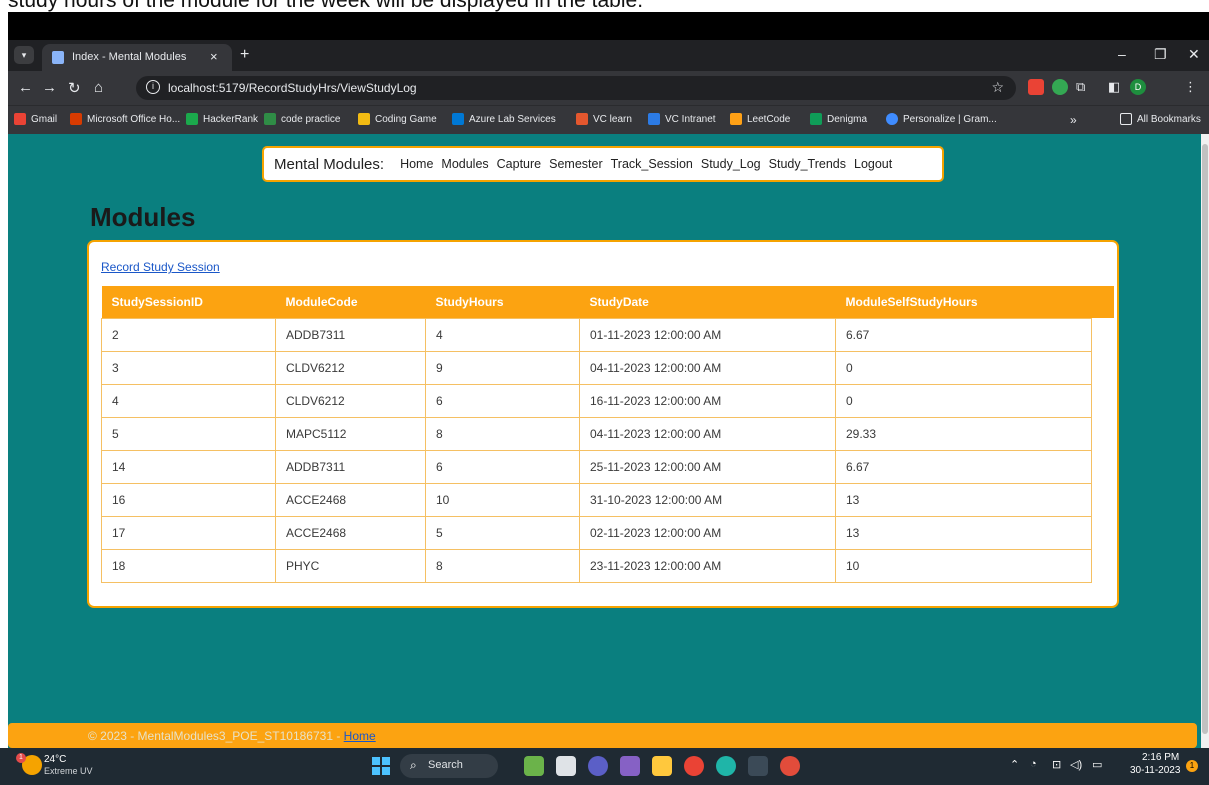 The height and width of the screenshot is (785, 1209). I want to click on nav-link-capture: Capture, so click(519, 164).